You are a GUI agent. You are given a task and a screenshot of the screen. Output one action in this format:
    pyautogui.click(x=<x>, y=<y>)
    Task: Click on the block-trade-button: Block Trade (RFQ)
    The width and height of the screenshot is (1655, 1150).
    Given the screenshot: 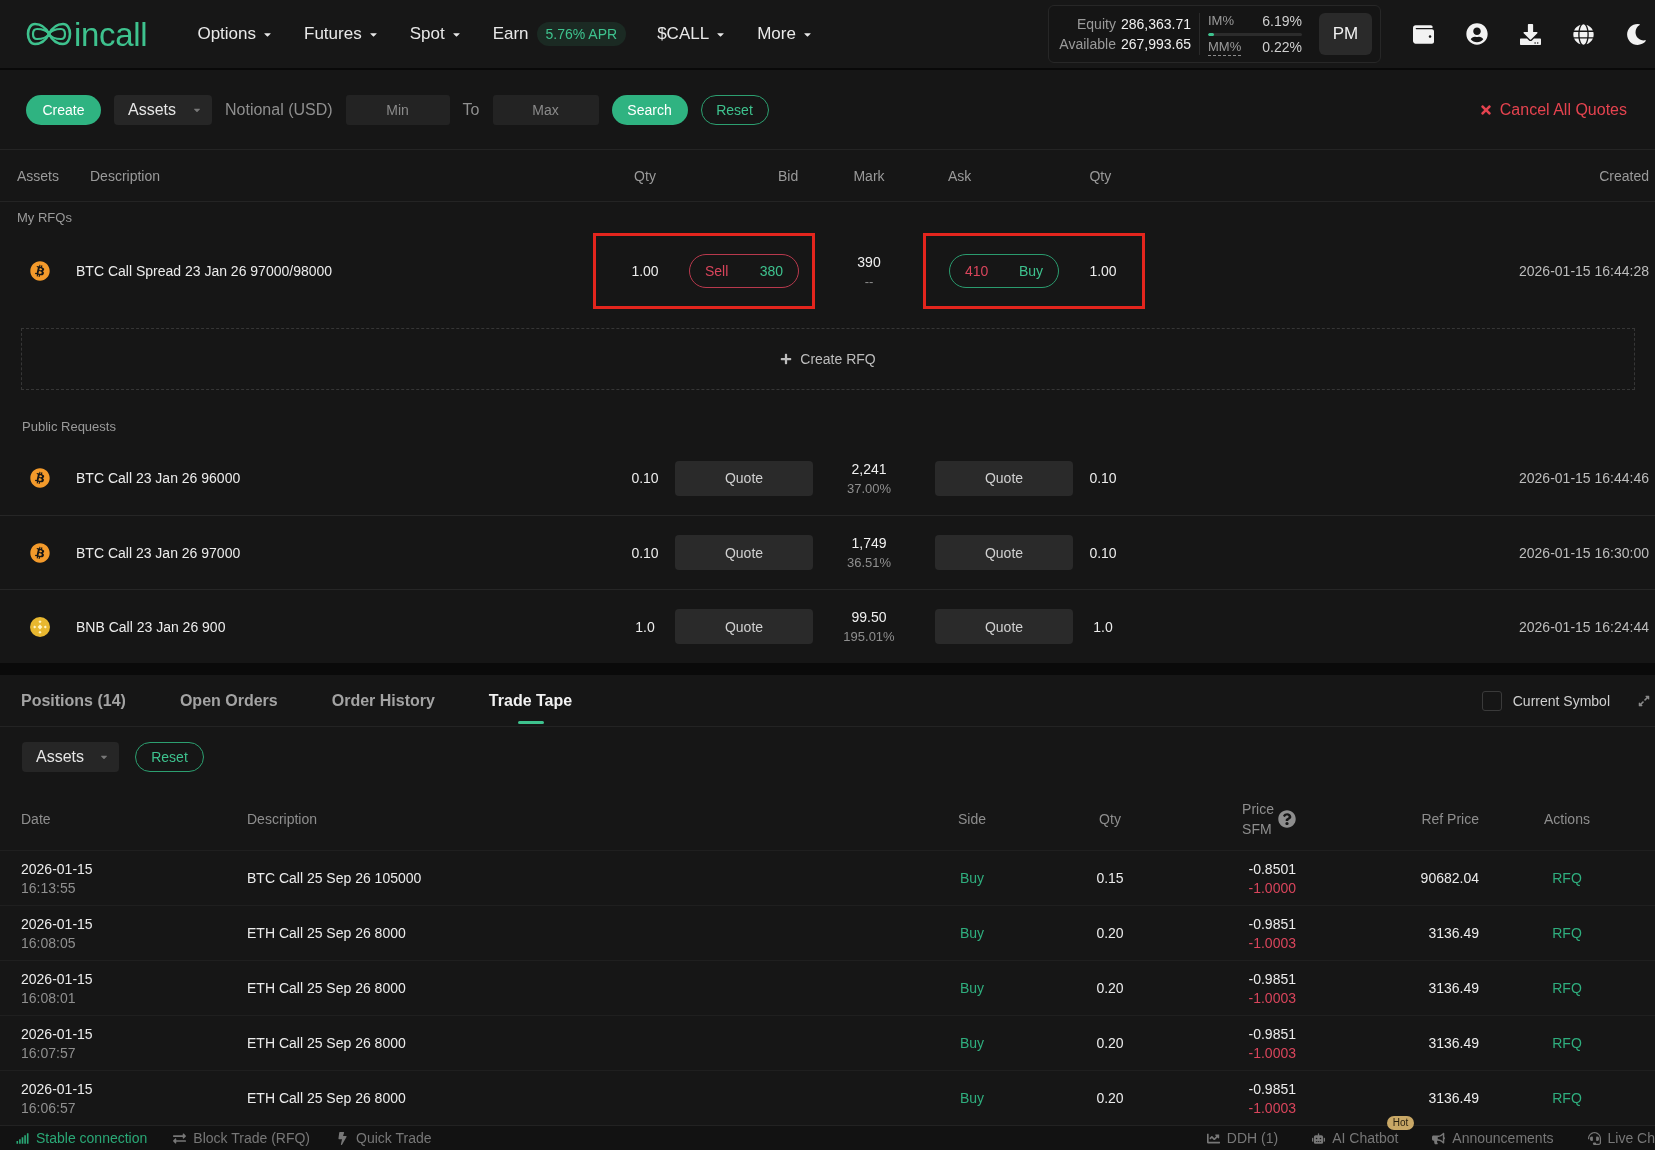 What is the action you would take?
    pyautogui.click(x=241, y=1138)
    